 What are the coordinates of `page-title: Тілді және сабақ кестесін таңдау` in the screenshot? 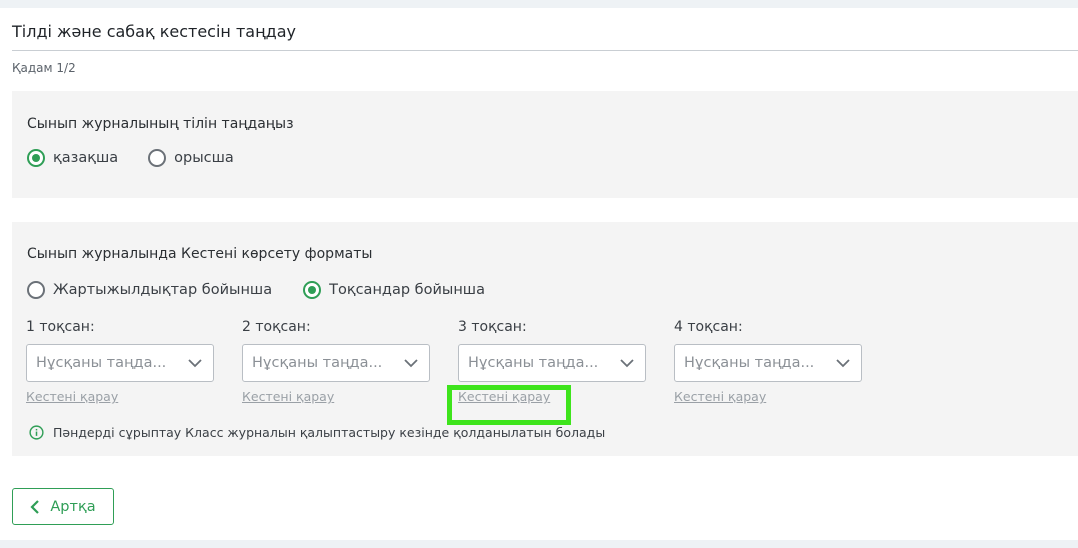 It's located at (154, 31).